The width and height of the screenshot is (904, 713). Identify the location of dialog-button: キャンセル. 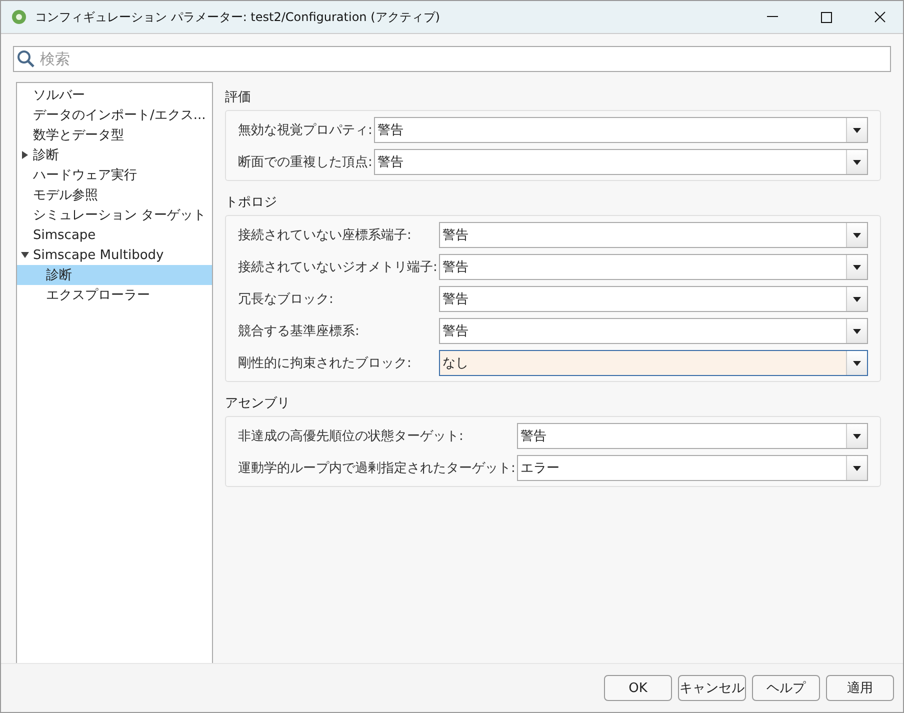
(712, 688).